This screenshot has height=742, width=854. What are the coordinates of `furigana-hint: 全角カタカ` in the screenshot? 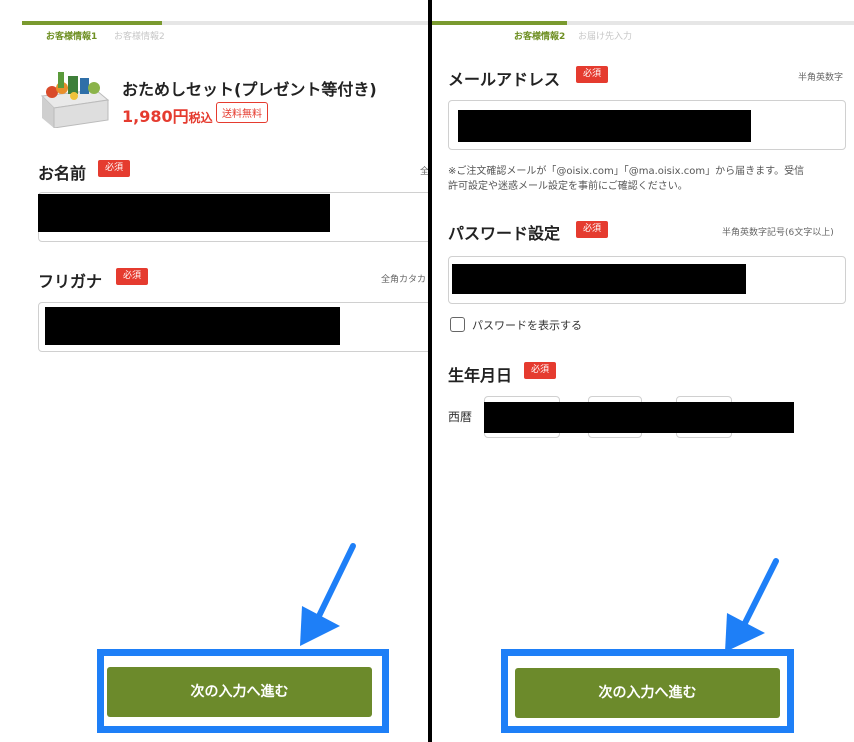 It's located at (404, 280).